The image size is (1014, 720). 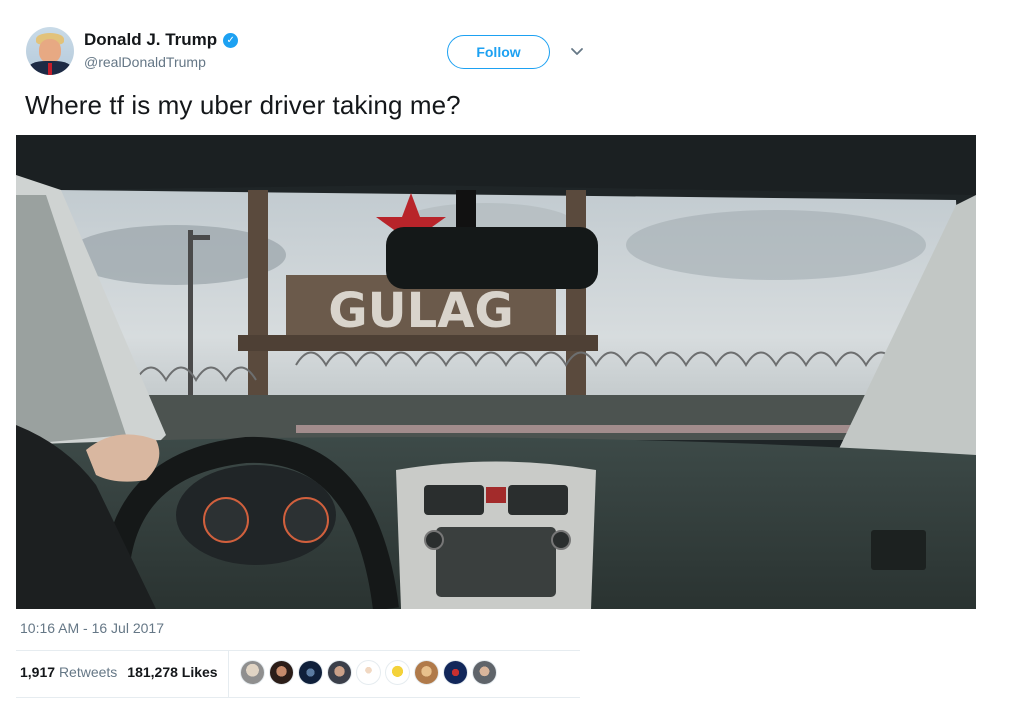 I want to click on author-name-line: Donald J. Trump ✓, so click(x=161, y=40).